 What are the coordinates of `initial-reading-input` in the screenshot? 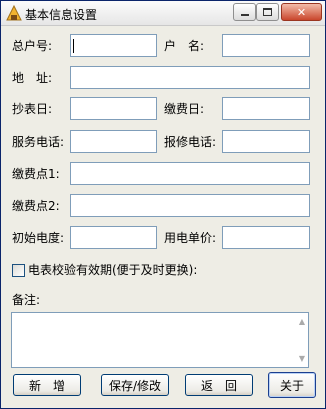 It's located at (113, 237).